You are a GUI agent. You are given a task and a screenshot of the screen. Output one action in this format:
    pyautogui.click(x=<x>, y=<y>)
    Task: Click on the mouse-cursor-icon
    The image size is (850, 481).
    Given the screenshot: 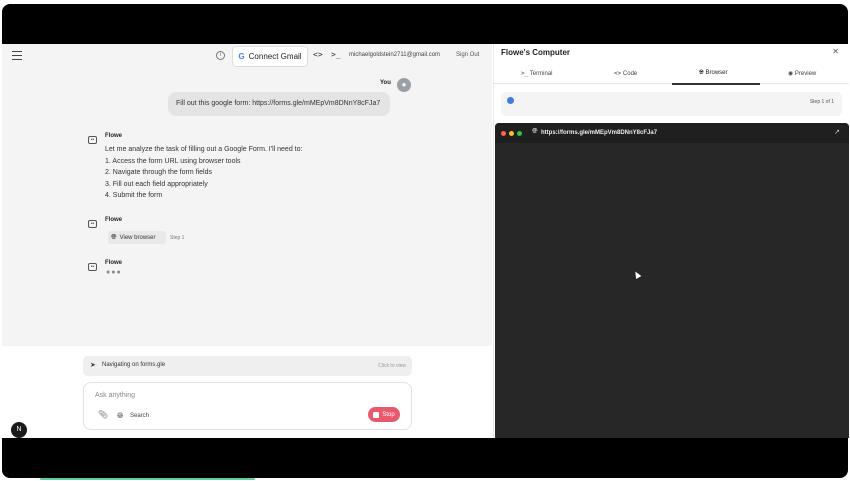 What is the action you would take?
    pyautogui.click(x=637, y=274)
    